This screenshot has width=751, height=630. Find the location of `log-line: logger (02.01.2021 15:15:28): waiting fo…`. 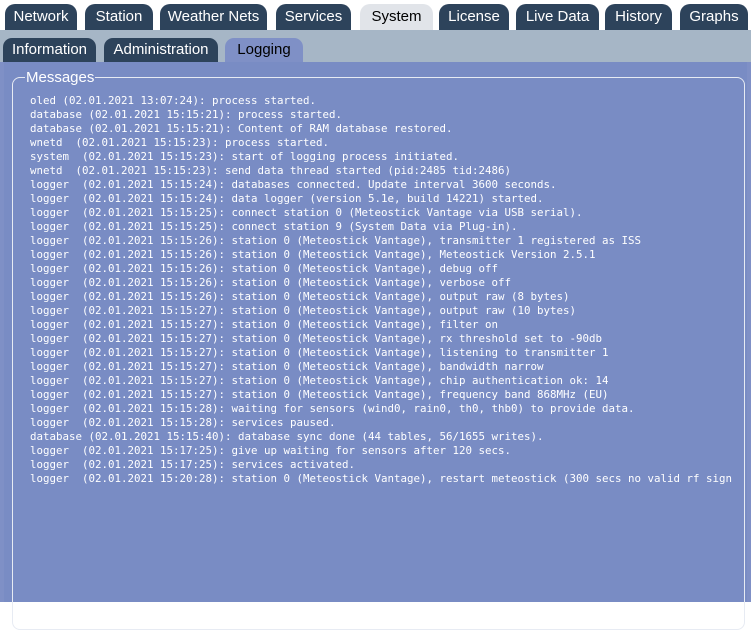

log-line: logger (02.01.2021 15:15:28): waiting fo… is located at coordinates (332, 408).